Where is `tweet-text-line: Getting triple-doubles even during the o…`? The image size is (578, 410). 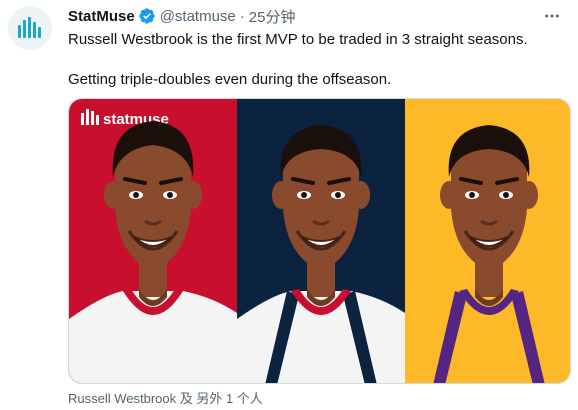 tweet-text-line: Getting triple-doubles even during the o… is located at coordinates (230, 79).